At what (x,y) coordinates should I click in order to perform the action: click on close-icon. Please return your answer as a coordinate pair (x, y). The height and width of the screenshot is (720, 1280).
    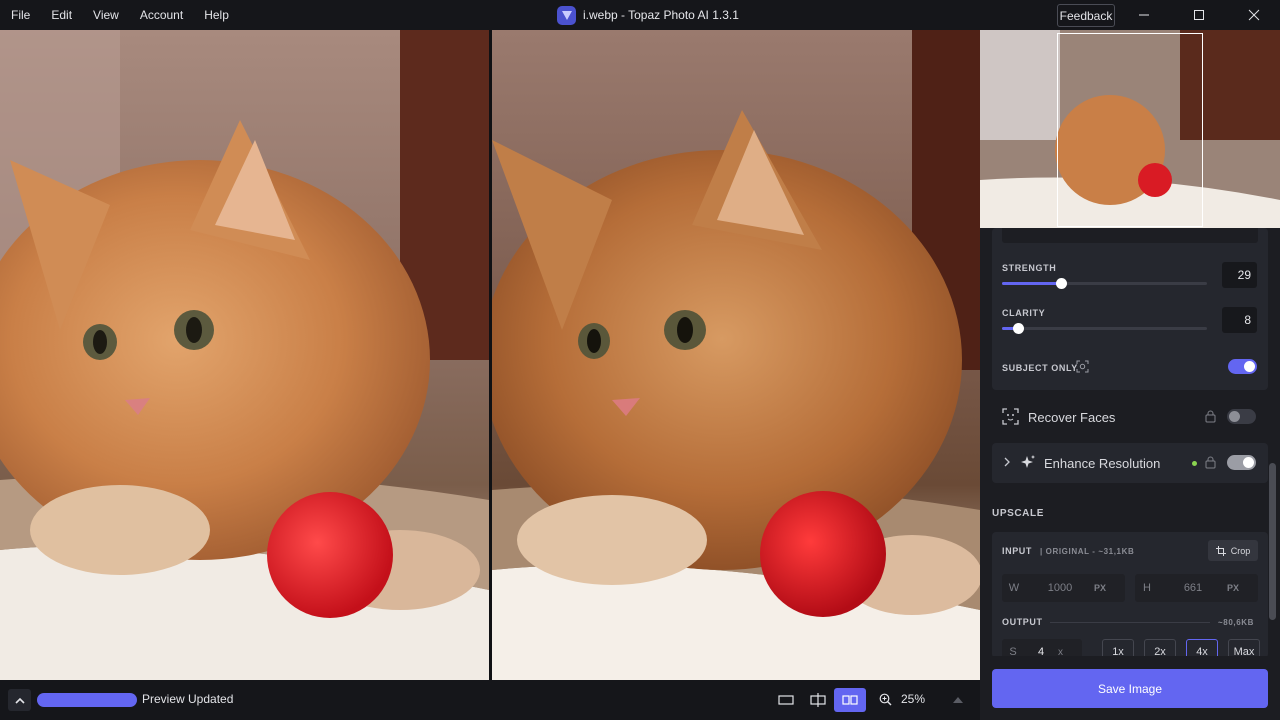
    Looking at the image, I should click on (1254, 15).